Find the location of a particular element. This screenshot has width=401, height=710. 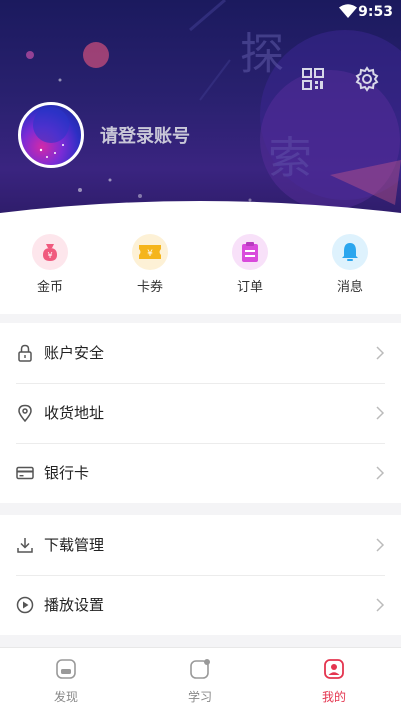

ticket-icon: ¥ is located at coordinates (150, 252).